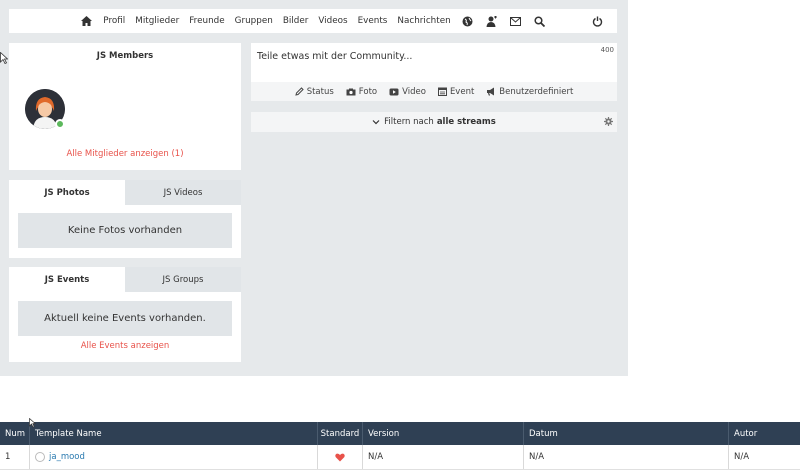 This screenshot has width=800, height=474. What do you see at coordinates (15, 457) in the screenshot?
I see `row-num: 1` at bounding box center [15, 457].